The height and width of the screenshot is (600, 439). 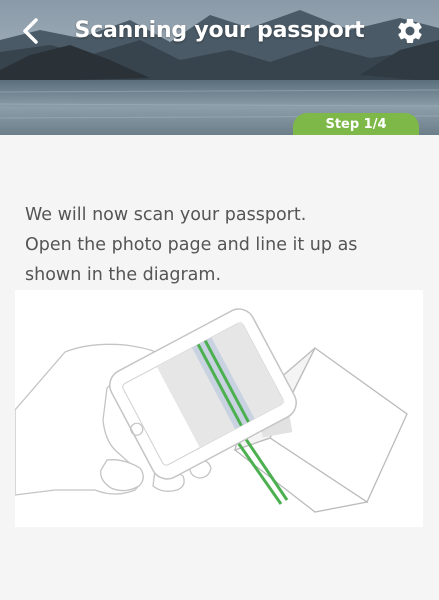 What do you see at coordinates (166, 215) in the screenshot?
I see `instruction-line: We will now scan your passport.` at bounding box center [166, 215].